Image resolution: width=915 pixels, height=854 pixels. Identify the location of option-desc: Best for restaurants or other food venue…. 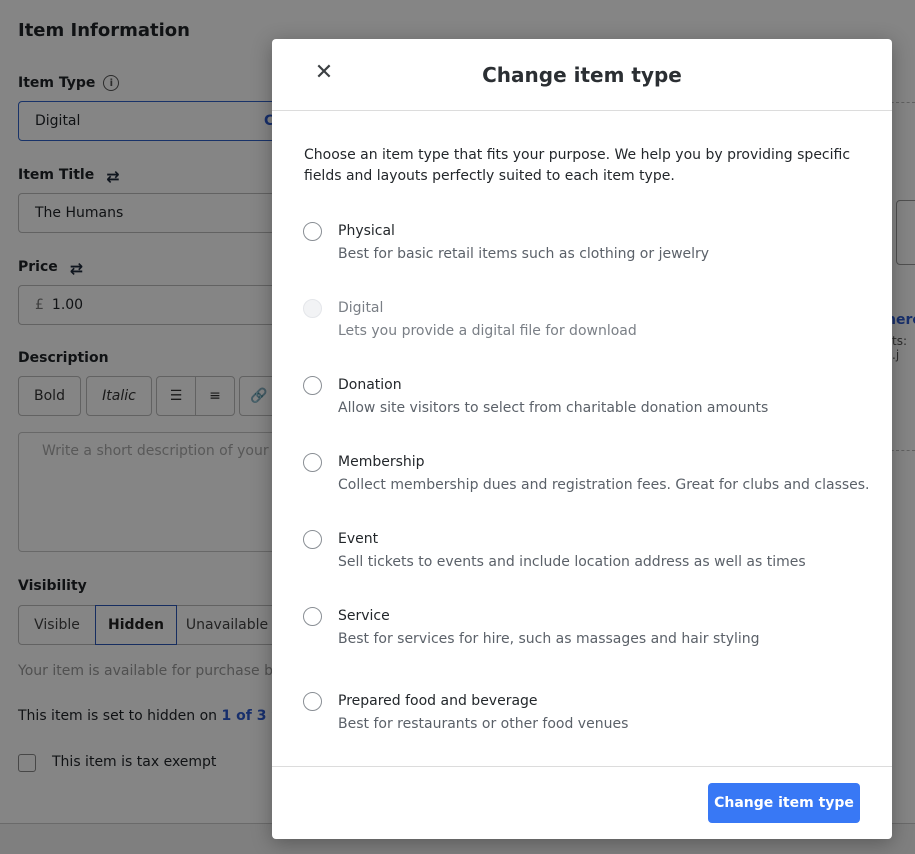
(483, 724).